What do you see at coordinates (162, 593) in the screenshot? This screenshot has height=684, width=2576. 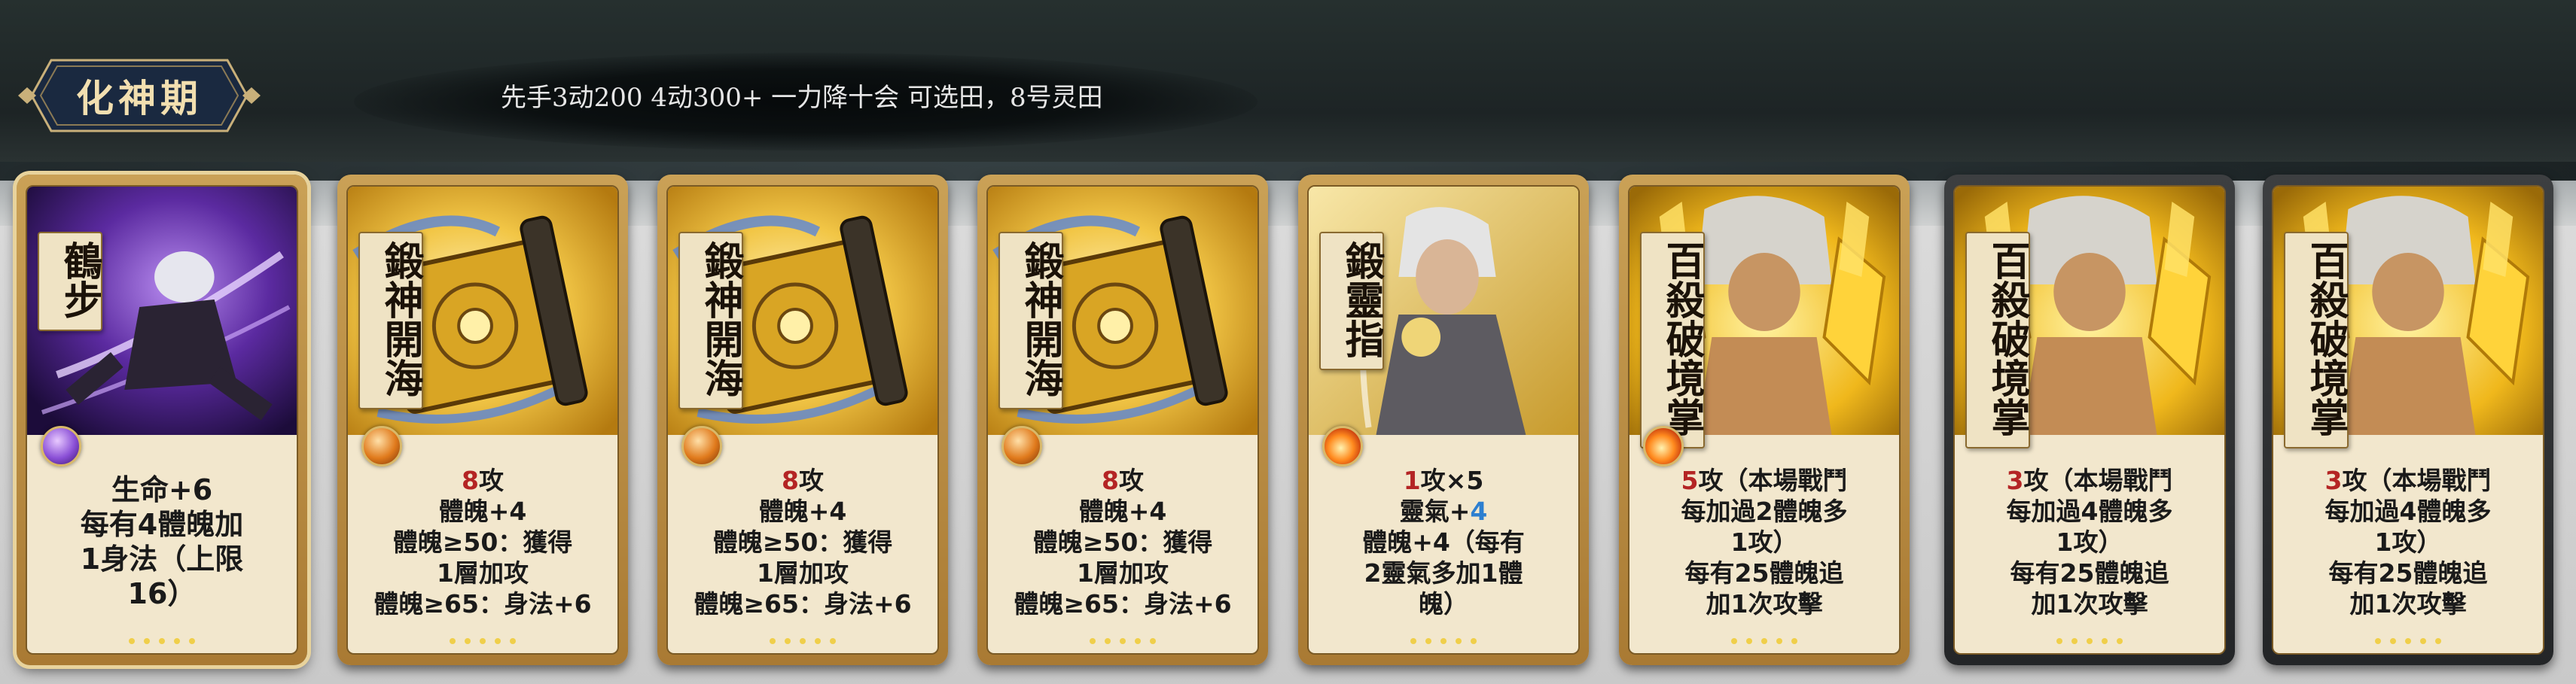 I see `effect-line: 16）` at bounding box center [162, 593].